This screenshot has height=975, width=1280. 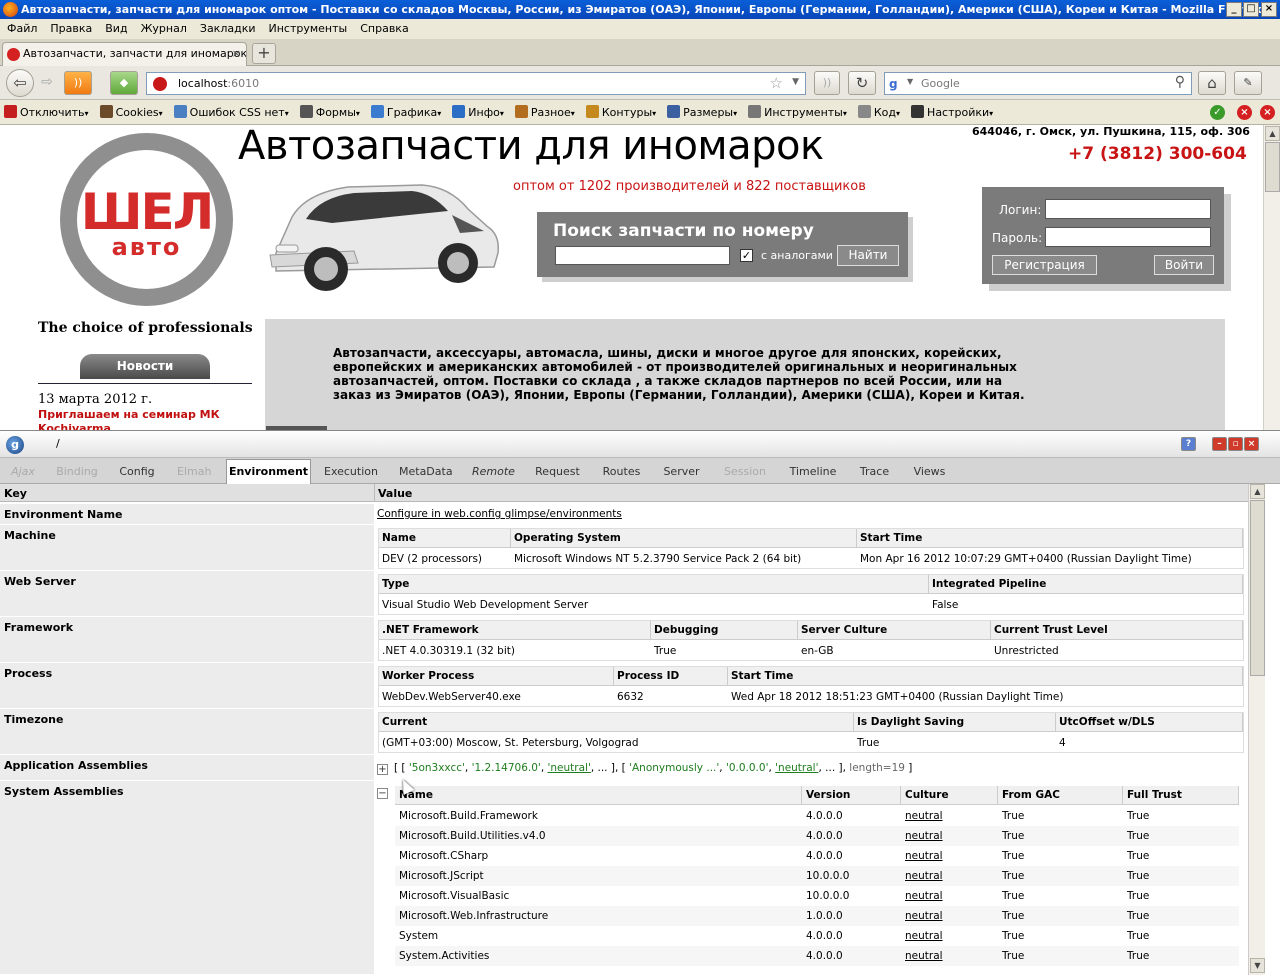 What do you see at coordinates (382, 793) in the screenshot?
I see `collapse-icon: −` at bounding box center [382, 793].